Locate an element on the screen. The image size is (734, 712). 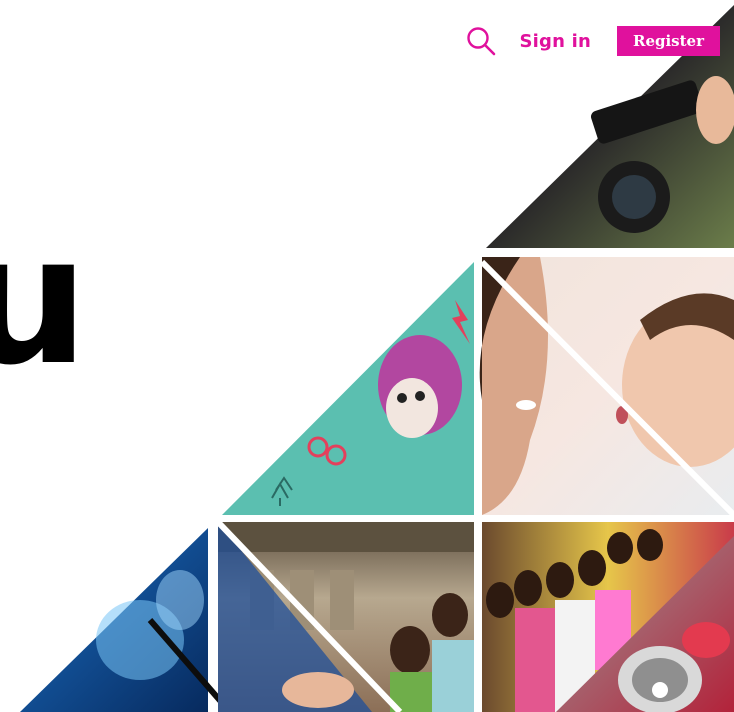
brain-scan-photo is located at coordinates (126, 620).